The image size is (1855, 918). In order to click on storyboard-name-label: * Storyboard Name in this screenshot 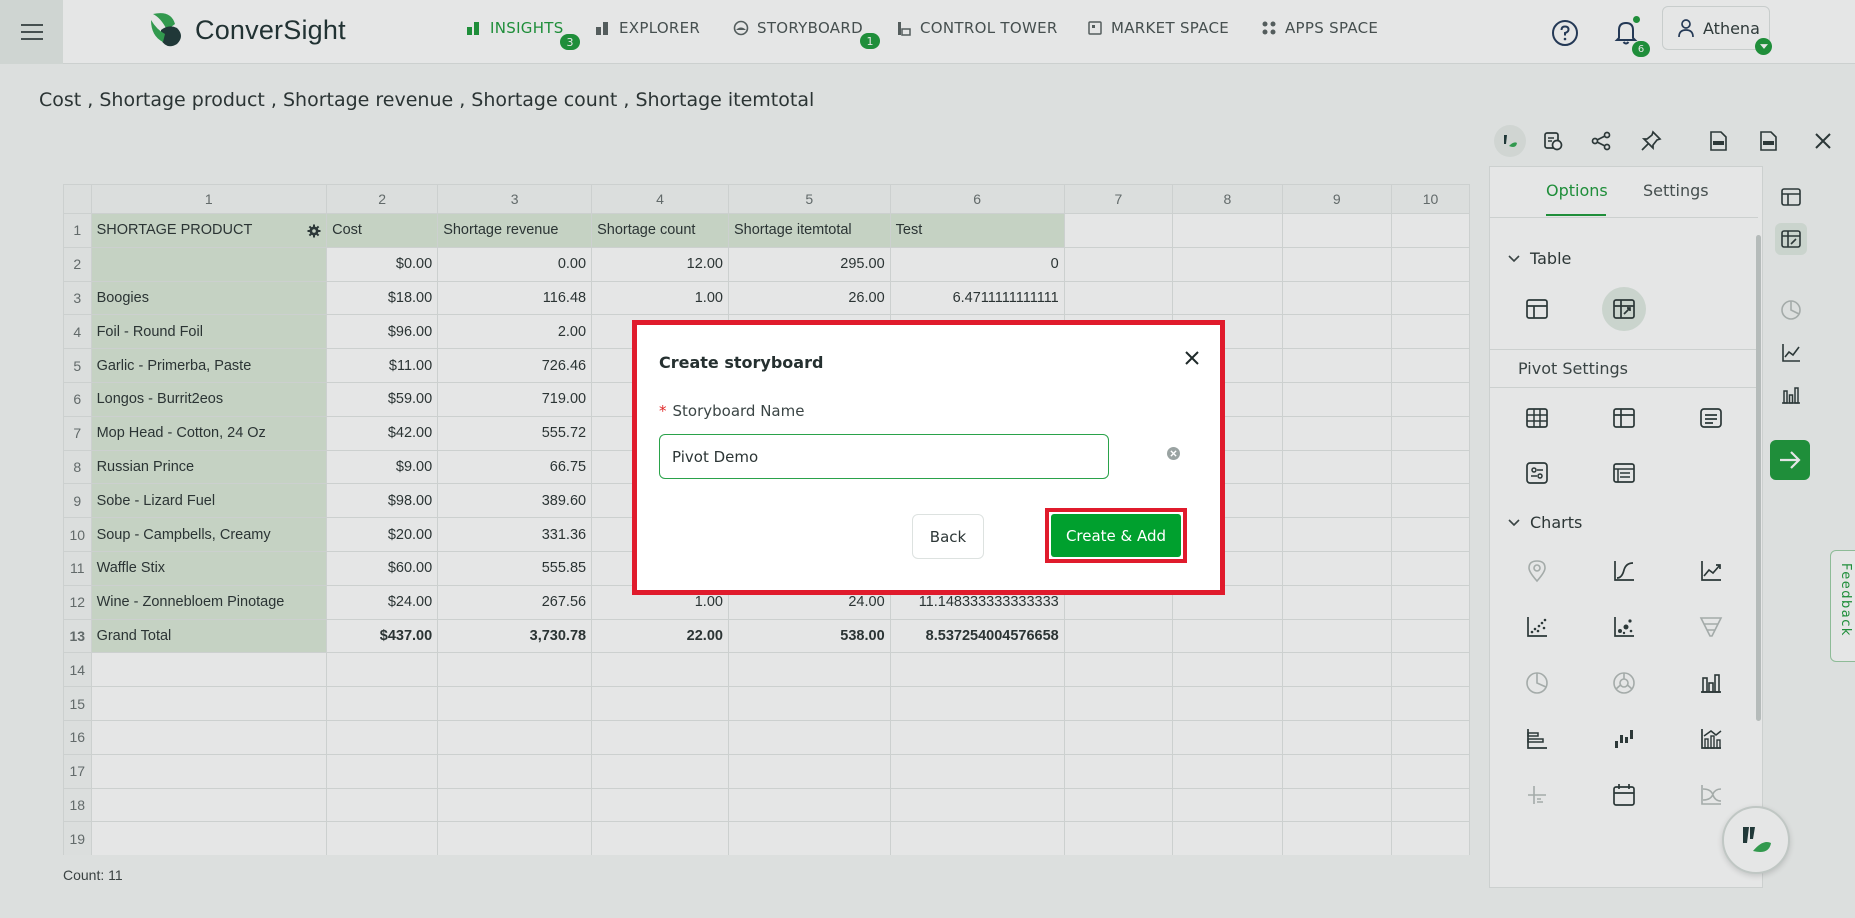, I will do `click(731, 411)`.